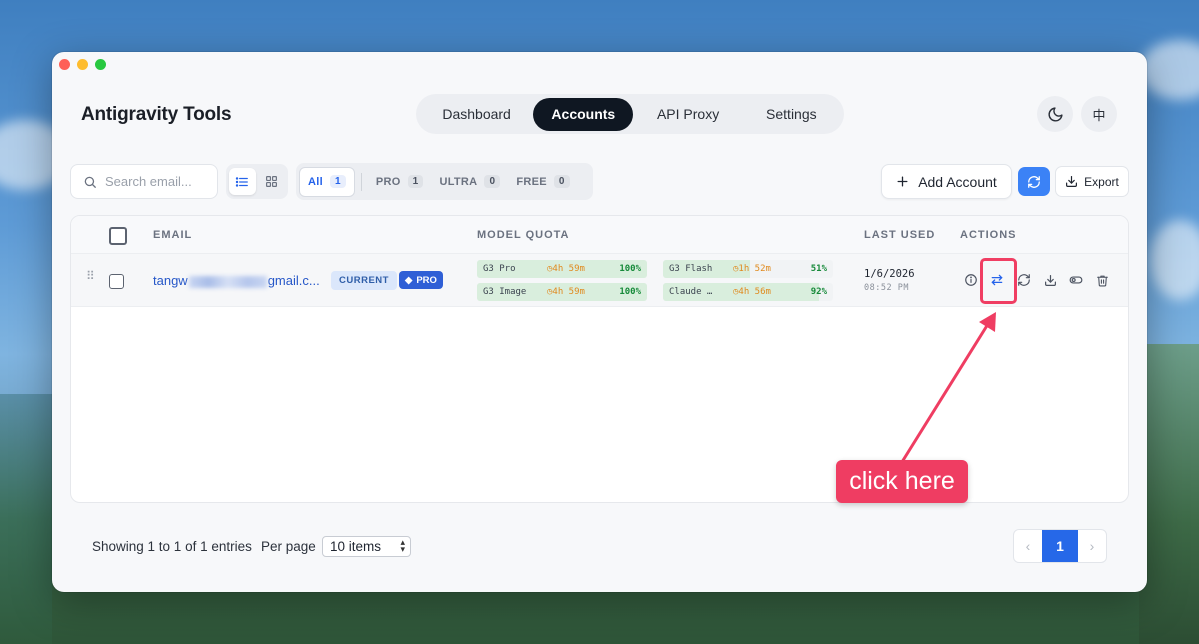 The image size is (1199, 644). Describe the element at coordinates (1034, 181) in the screenshot. I see `refresh-all-button` at that location.